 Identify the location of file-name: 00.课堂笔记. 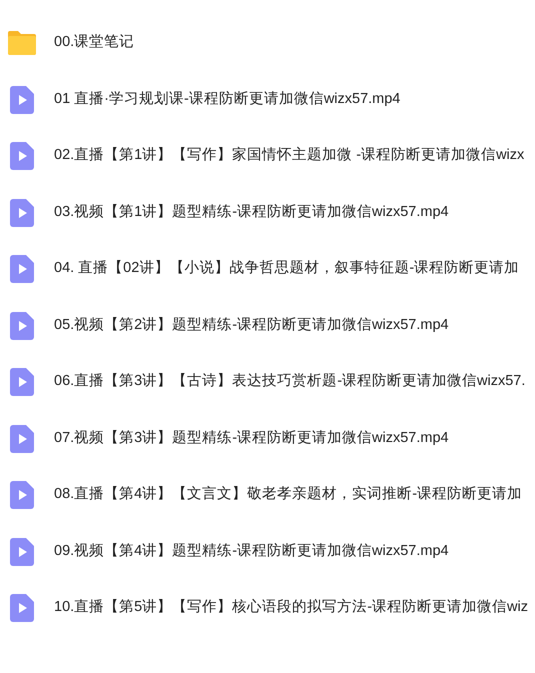
(94, 43).